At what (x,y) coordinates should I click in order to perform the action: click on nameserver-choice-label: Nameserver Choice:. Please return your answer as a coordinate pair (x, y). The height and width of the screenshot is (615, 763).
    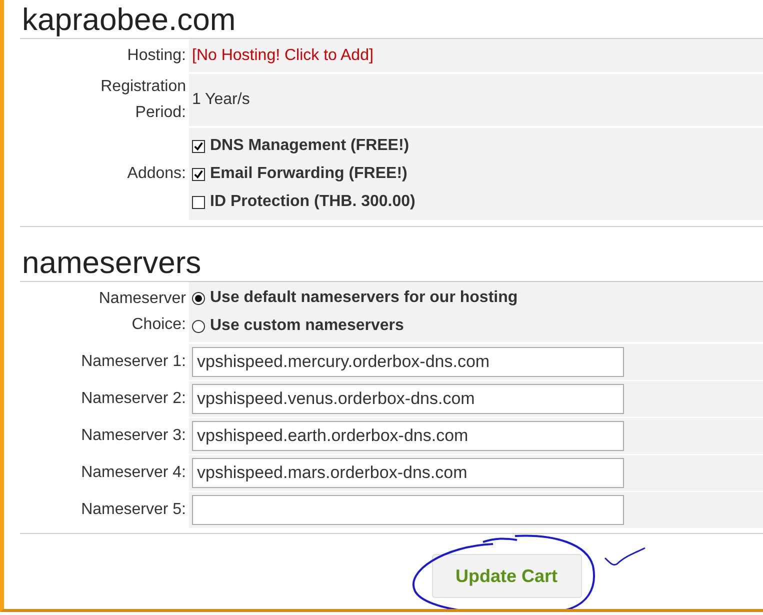
    Looking at the image, I should click on (142, 312).